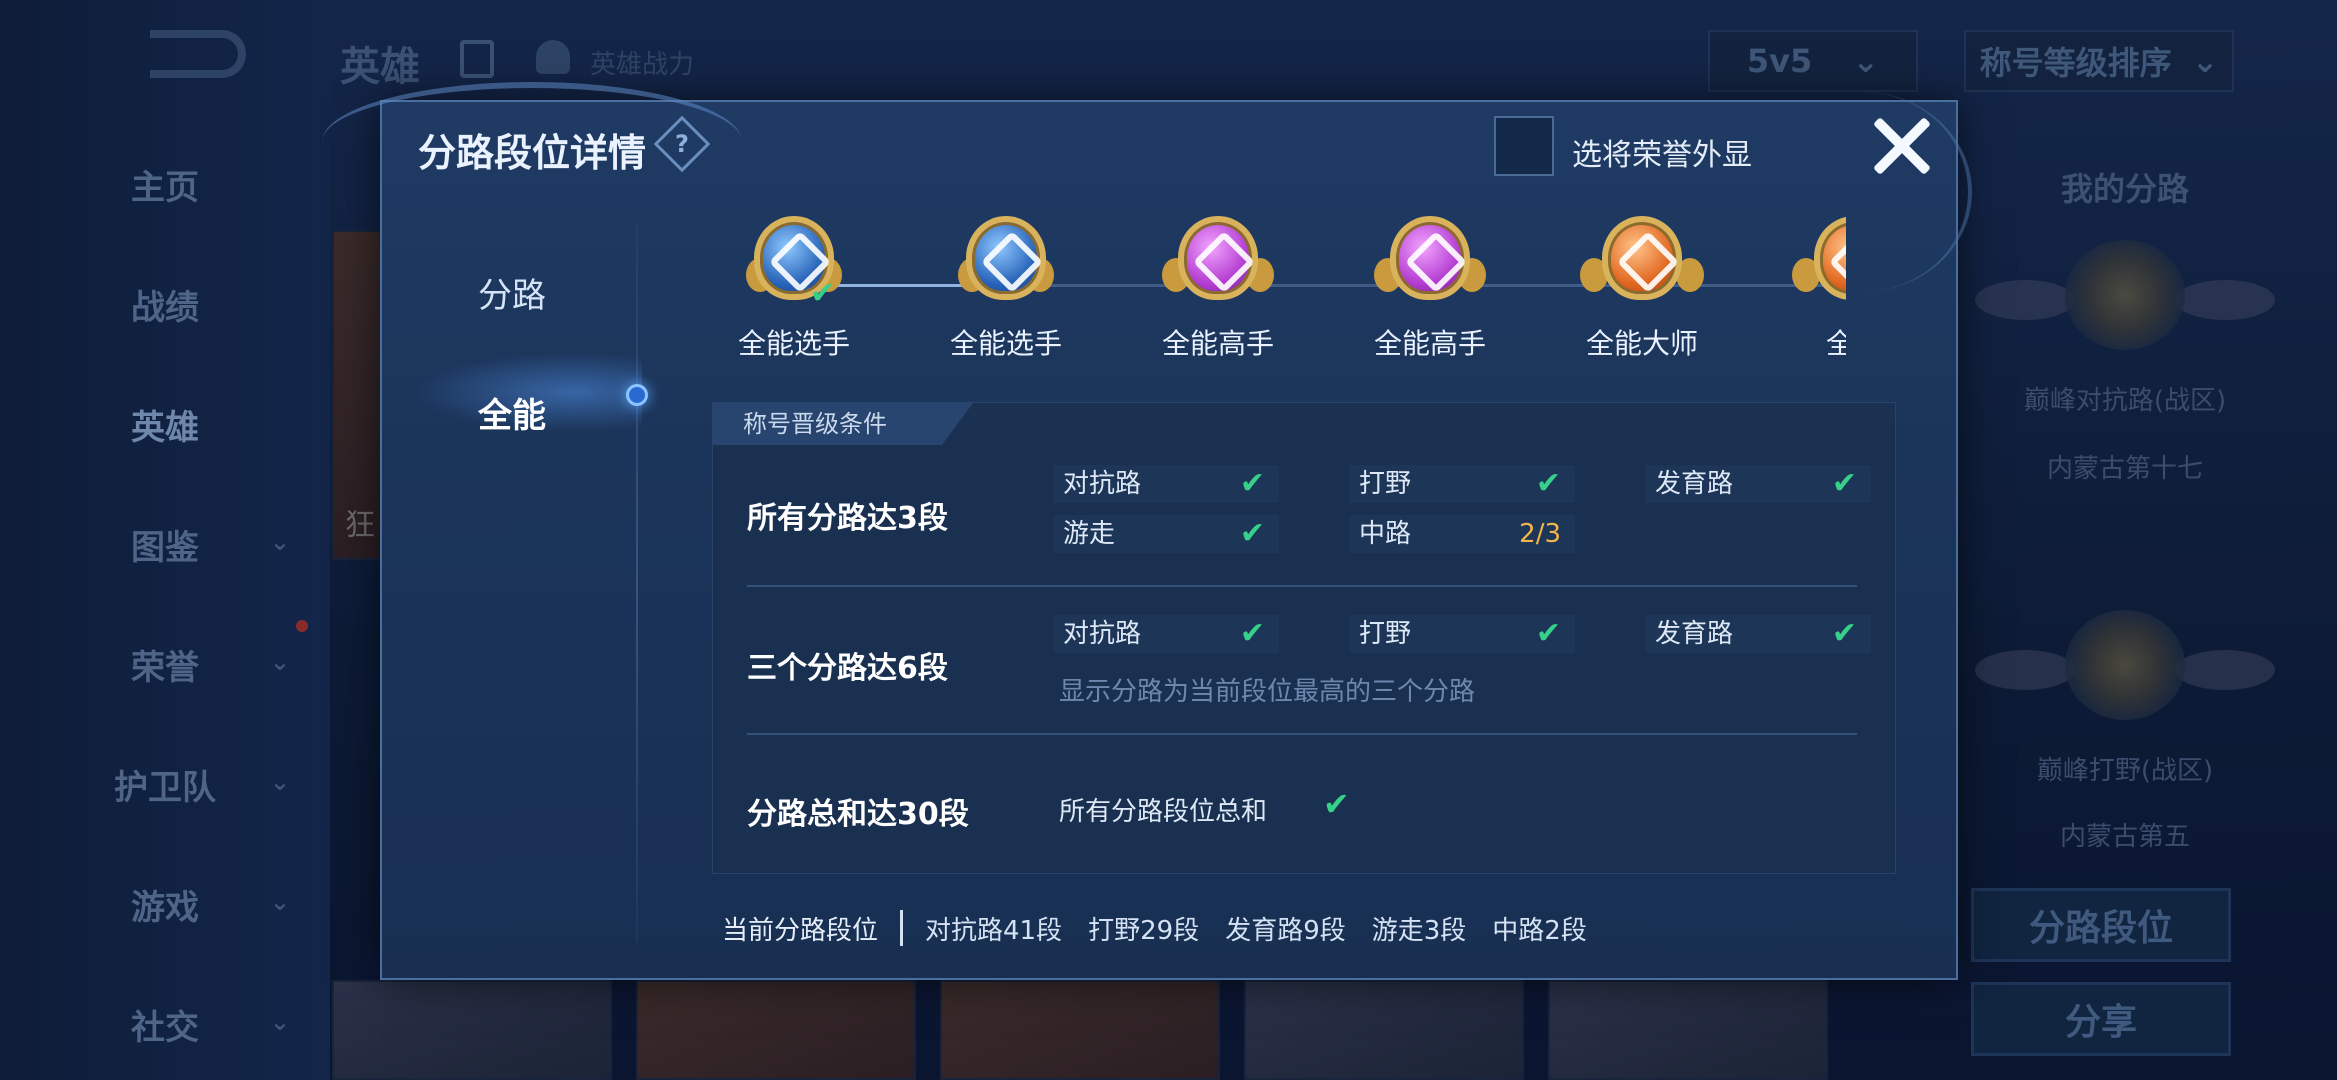 This screenshot has height=1080, width=2337. I want to click on nav-item-game: 游戏 ⌄, so click(165, 904).